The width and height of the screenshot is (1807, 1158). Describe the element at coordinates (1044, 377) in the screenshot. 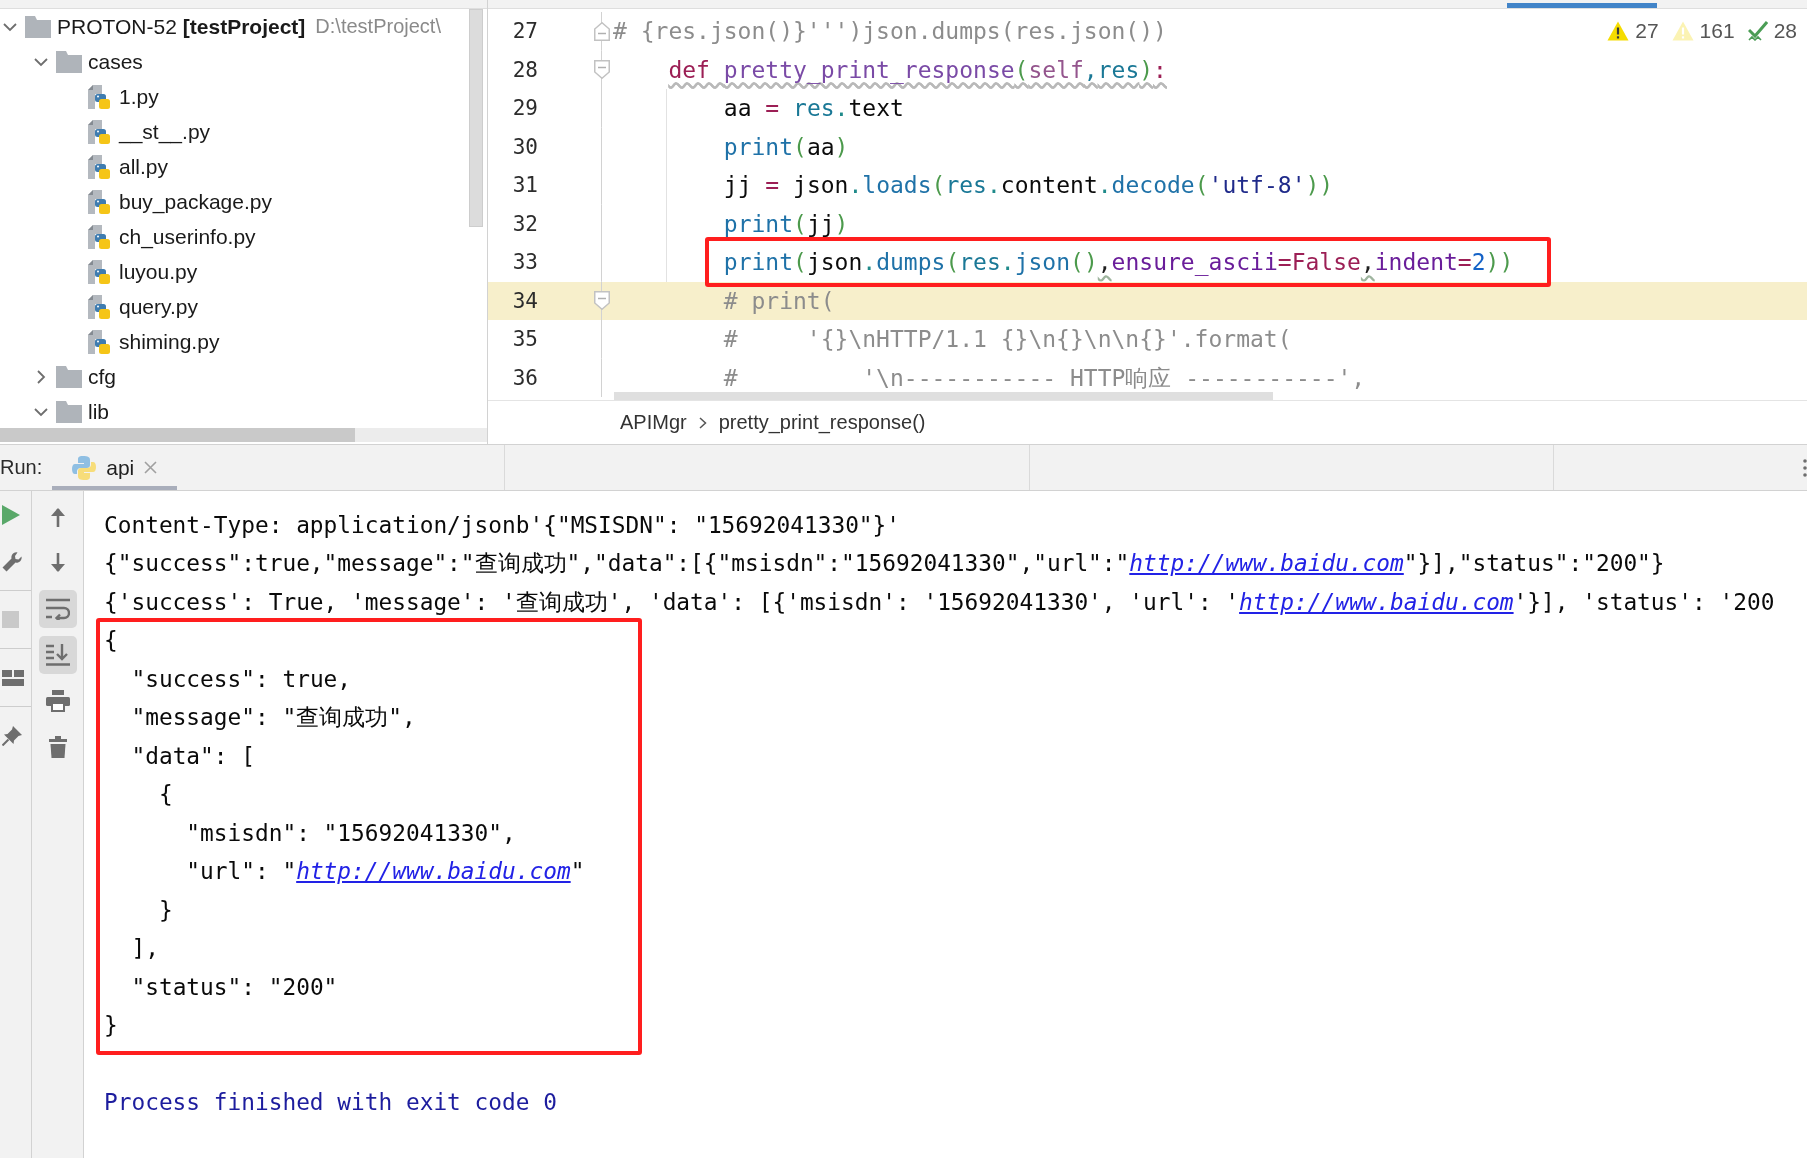

I see `code-line: # '\n----------- HTTP响应 -----------',` at that location.